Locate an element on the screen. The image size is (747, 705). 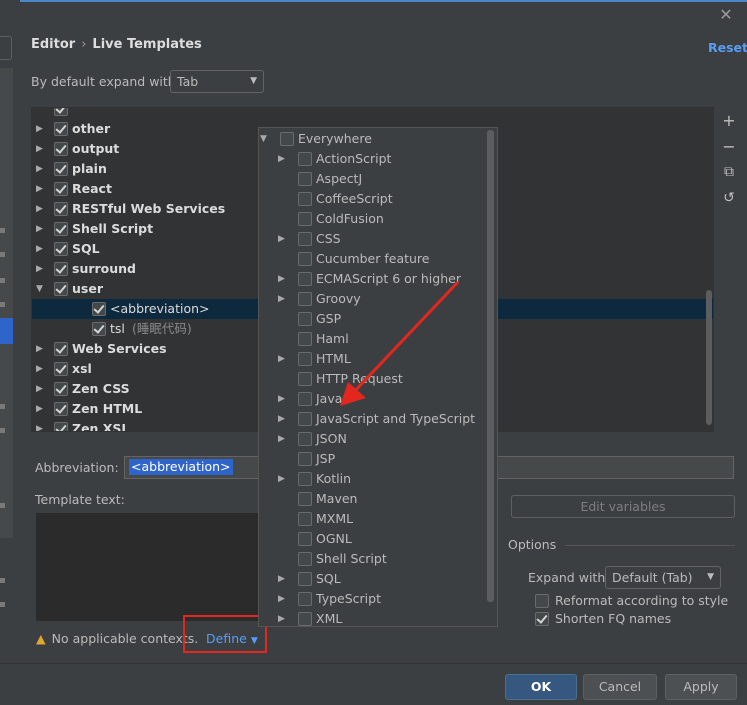
tree-scrollbar is located at coordinates (709, 357).